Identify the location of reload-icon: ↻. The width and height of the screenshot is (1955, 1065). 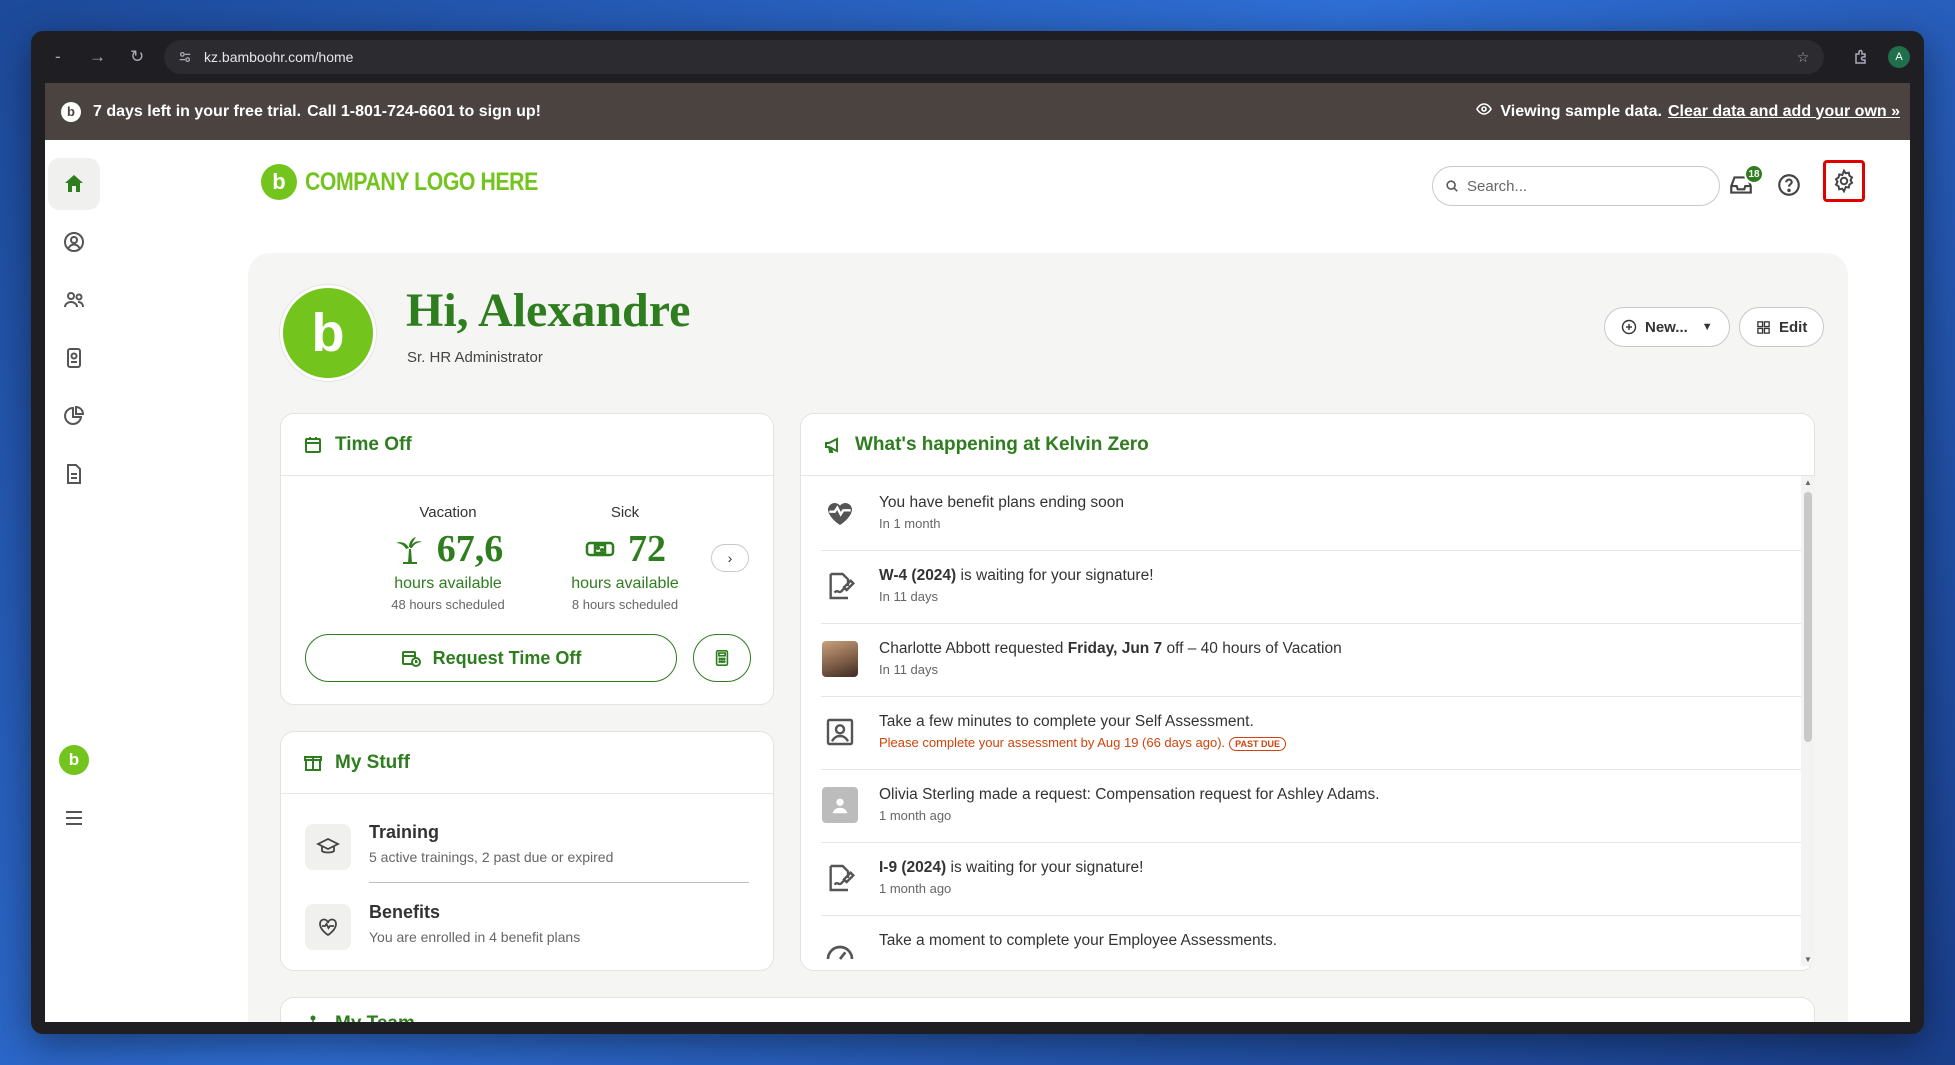
(137, 57).